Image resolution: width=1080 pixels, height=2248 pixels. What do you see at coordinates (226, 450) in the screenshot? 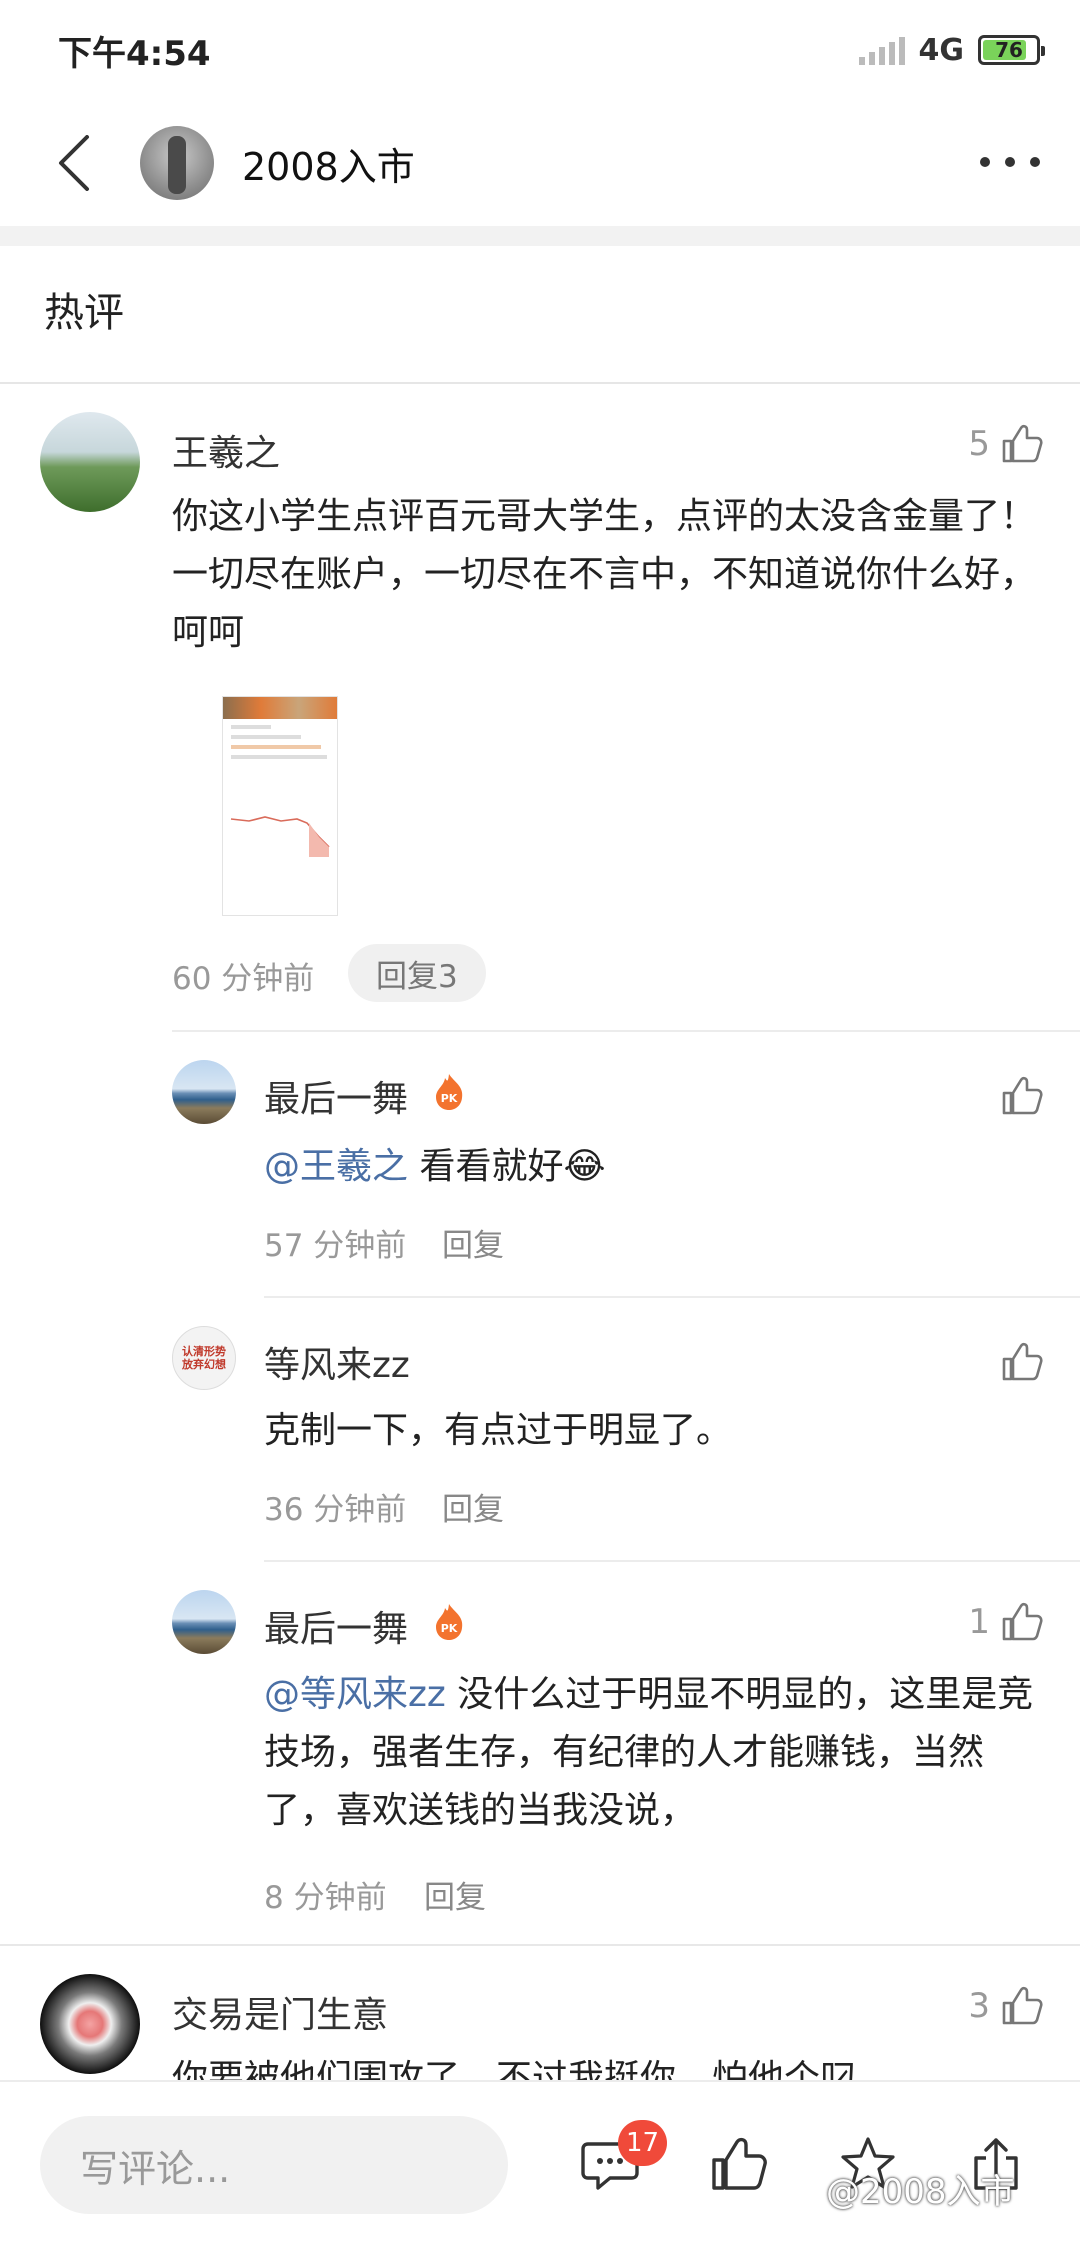
I see `comment-author-name: 王羲之` at bounding box center [226, 450].